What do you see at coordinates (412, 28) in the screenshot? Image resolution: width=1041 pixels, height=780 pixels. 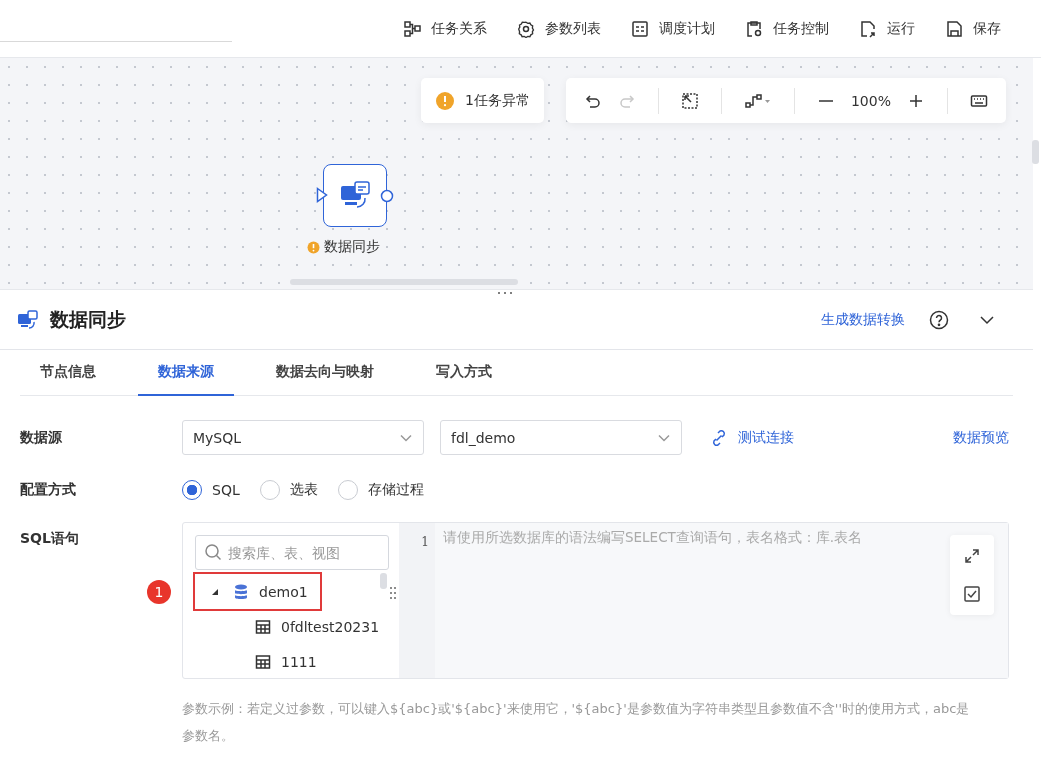 I see `node-link-icon` at bounding box center [412, 28].